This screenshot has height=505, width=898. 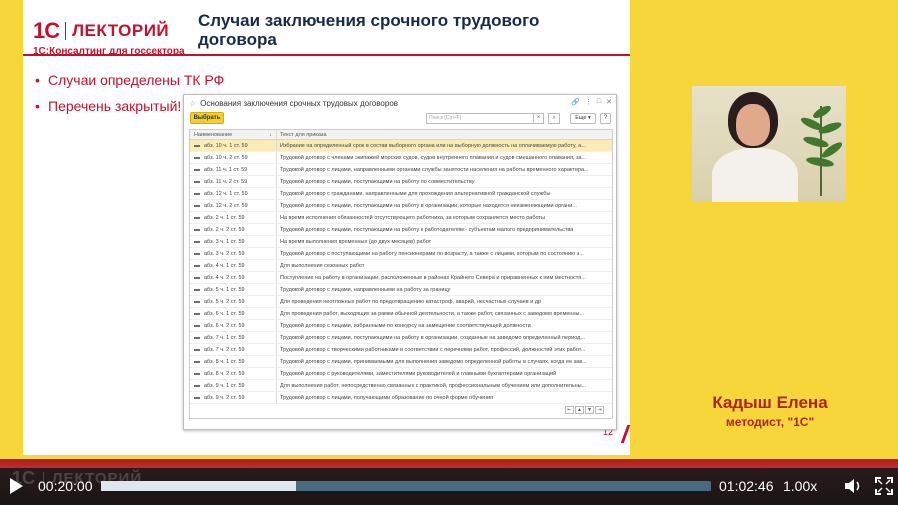 I want to click on row-name-cell: абз. 12 ч. 2 ст. 59, so click(x=233, y=205).